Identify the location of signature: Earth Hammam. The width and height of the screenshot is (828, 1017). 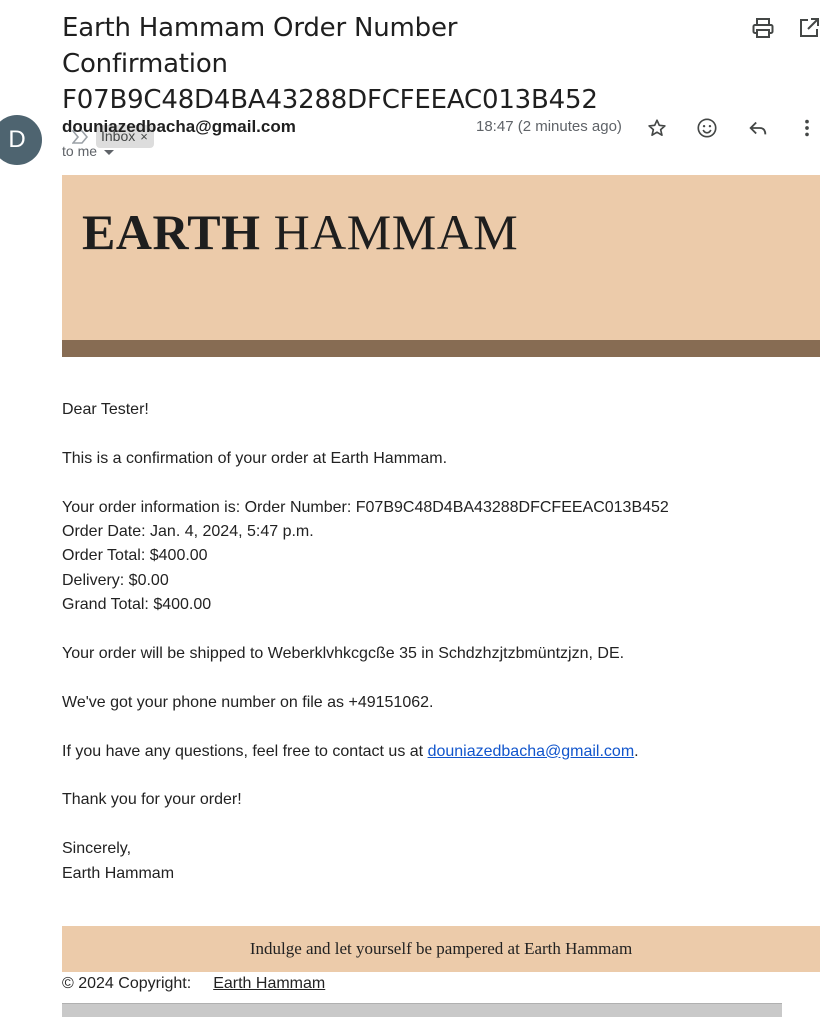
(118, 873).